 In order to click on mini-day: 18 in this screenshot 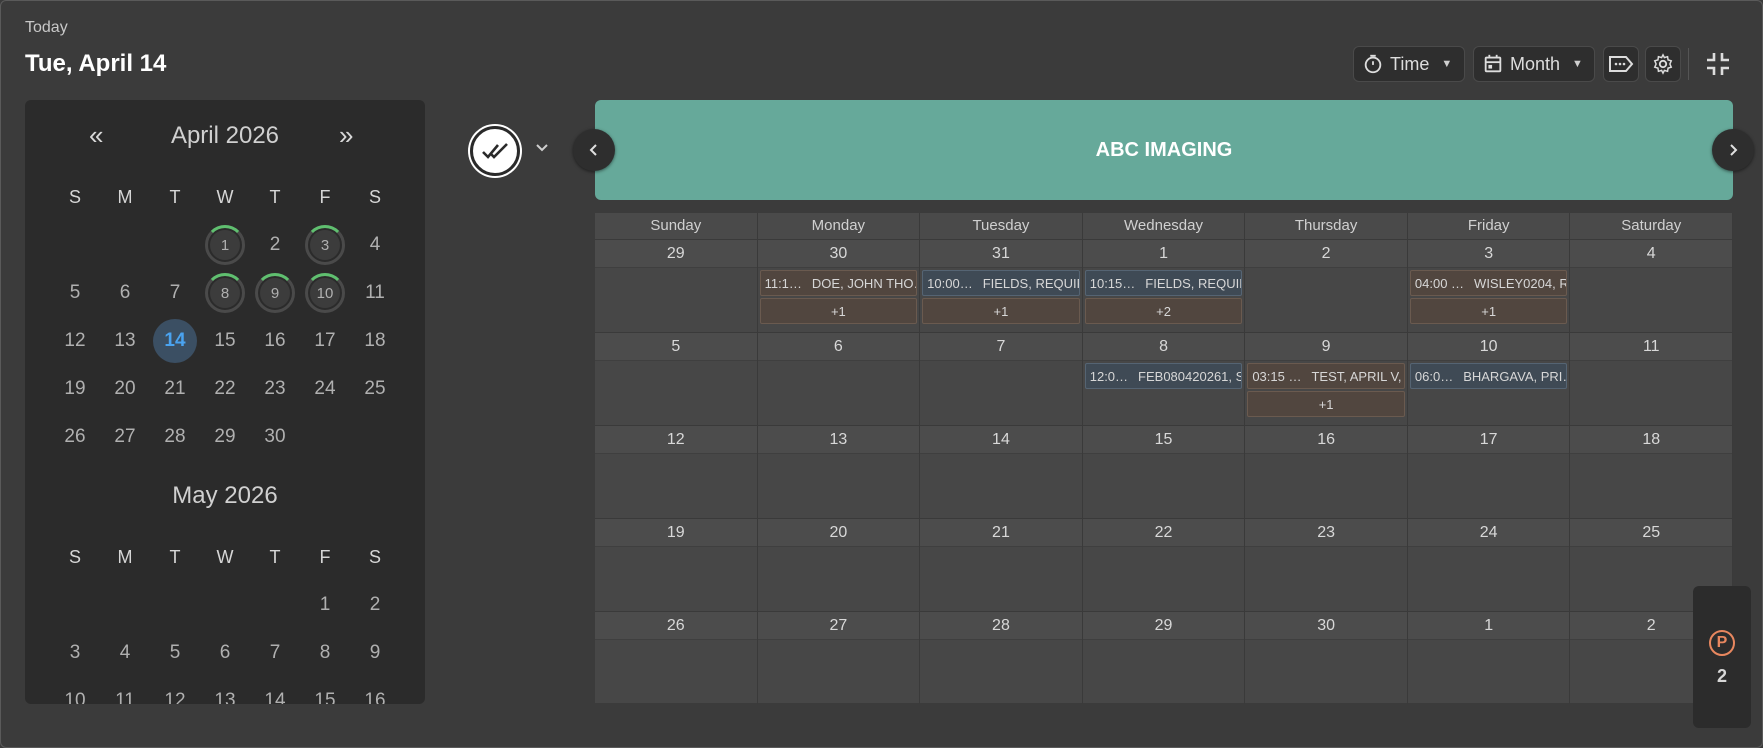, I will do `click(375, 341)`.